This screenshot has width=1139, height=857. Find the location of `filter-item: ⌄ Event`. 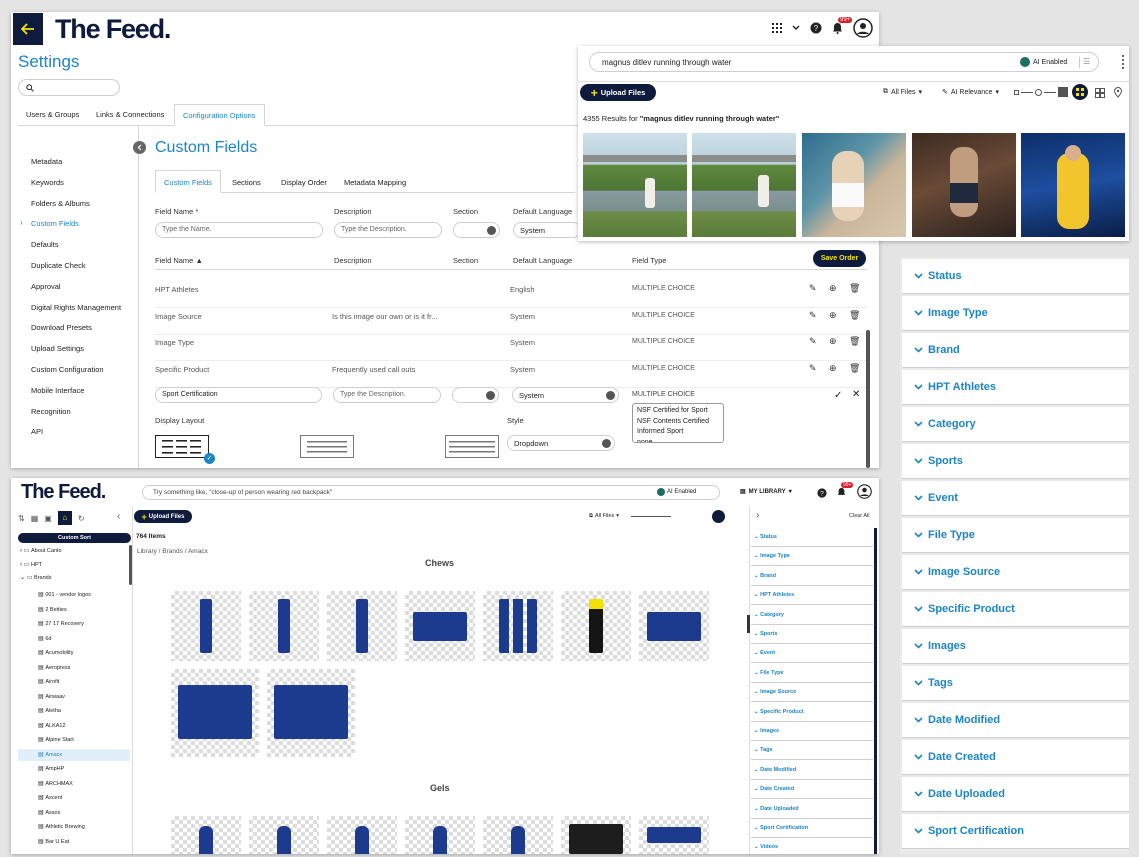

filter-item: ⌄ Event is located at coordinates (812, 654).